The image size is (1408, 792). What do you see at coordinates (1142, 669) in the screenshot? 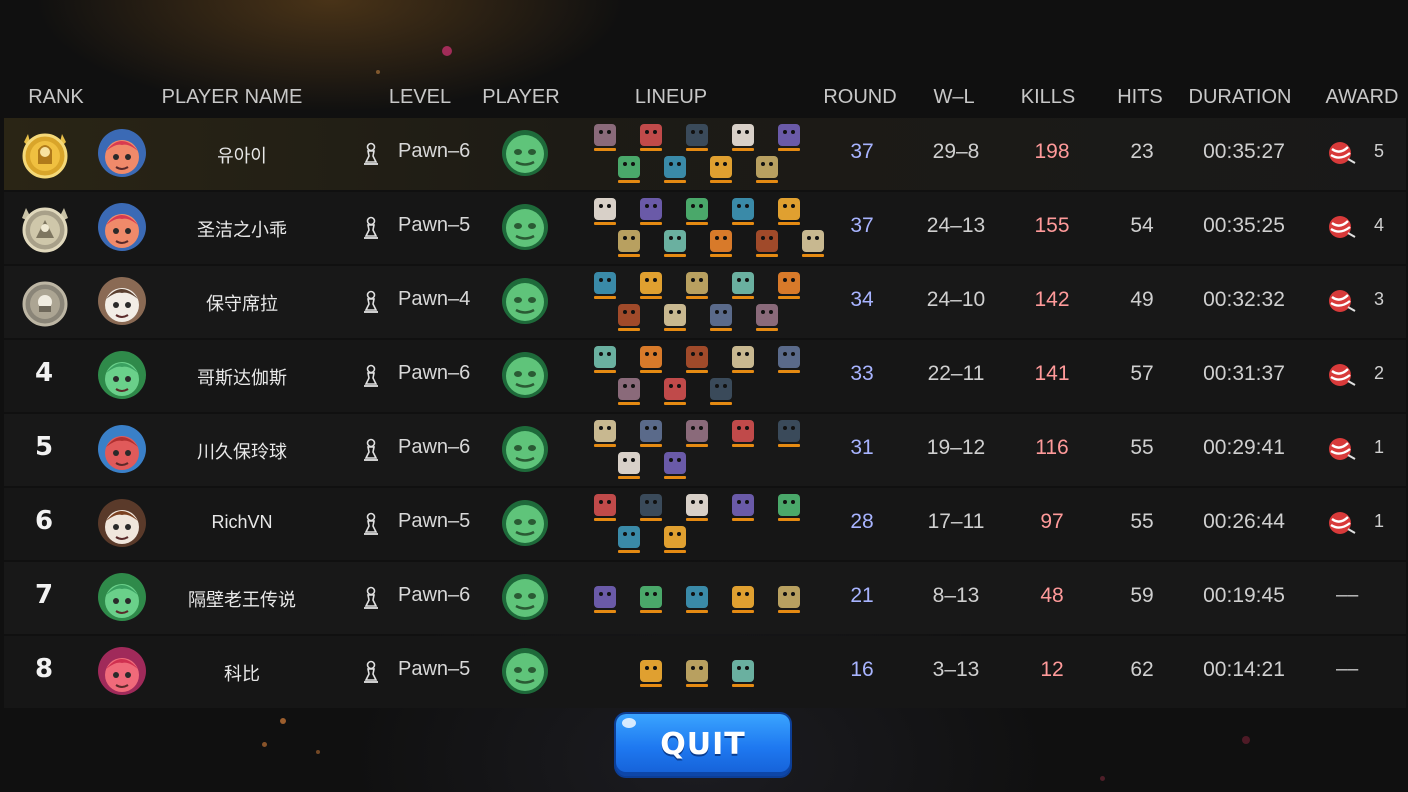
I see `hits-value: 62` at bounding box center [1142, 669].